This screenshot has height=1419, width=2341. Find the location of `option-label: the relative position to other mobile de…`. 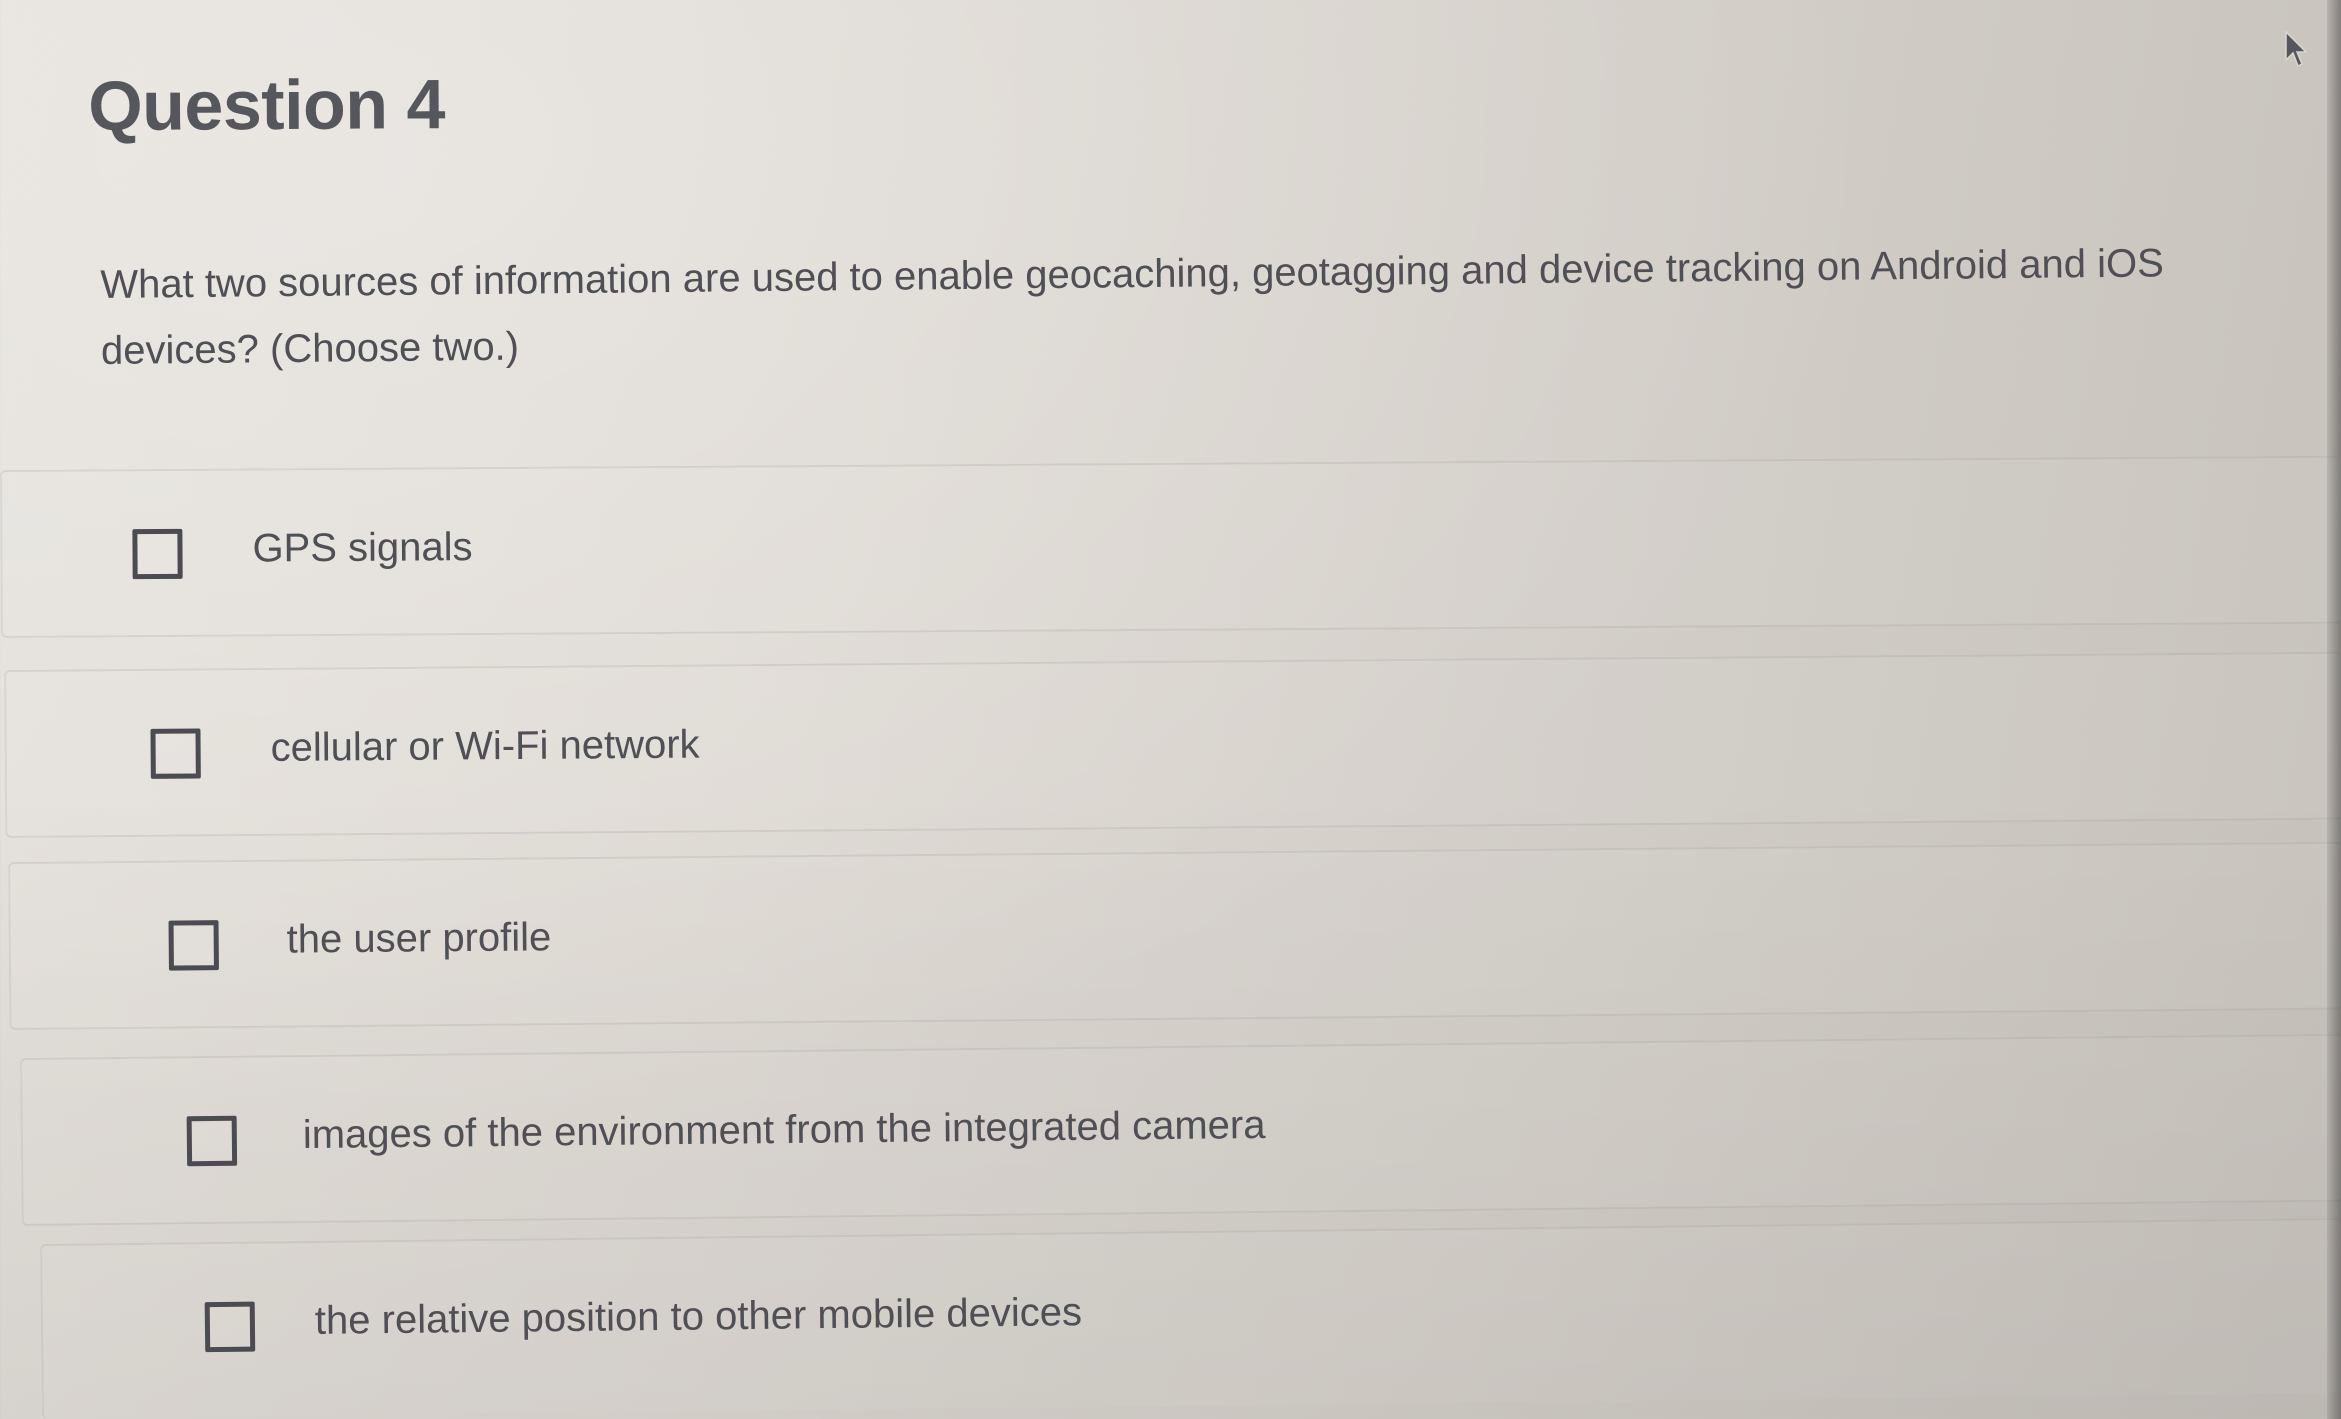

option-label: the relative position to other mobile de… is located at coordinates (698, 1316).